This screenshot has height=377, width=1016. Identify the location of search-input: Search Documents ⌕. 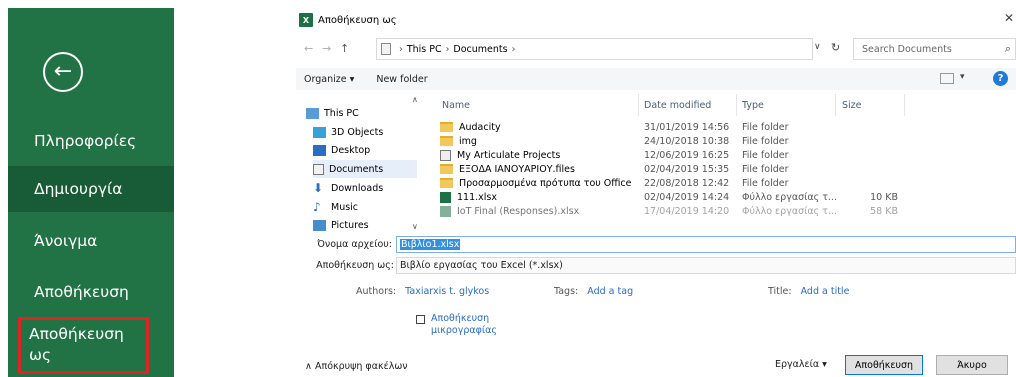
(934, 49).